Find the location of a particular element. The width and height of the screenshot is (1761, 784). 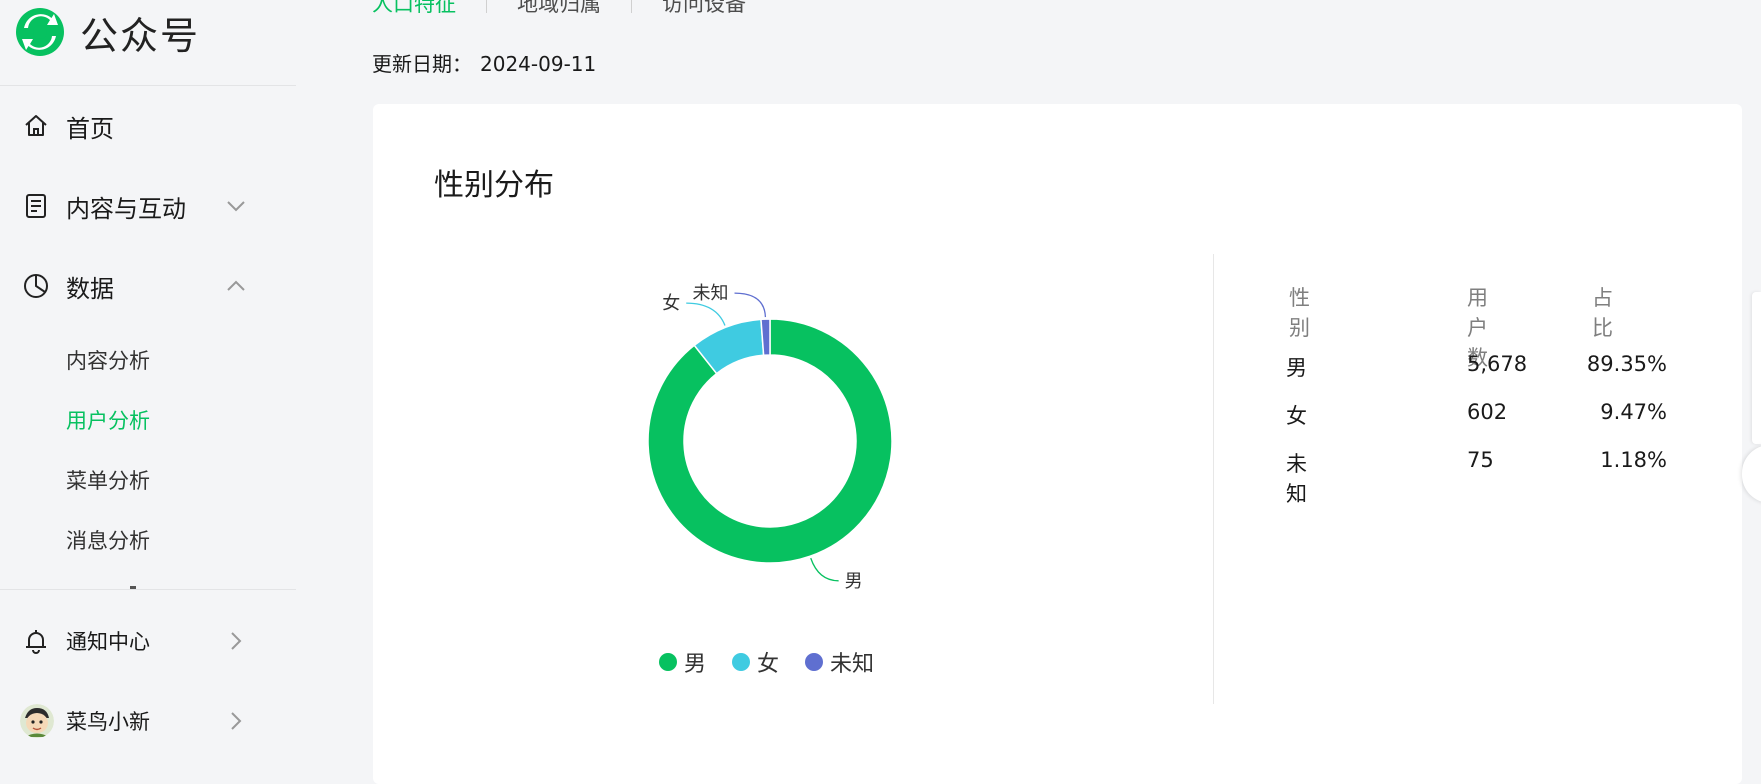

sidebar-item-label: 数据 is located at coordinates (90, 288).